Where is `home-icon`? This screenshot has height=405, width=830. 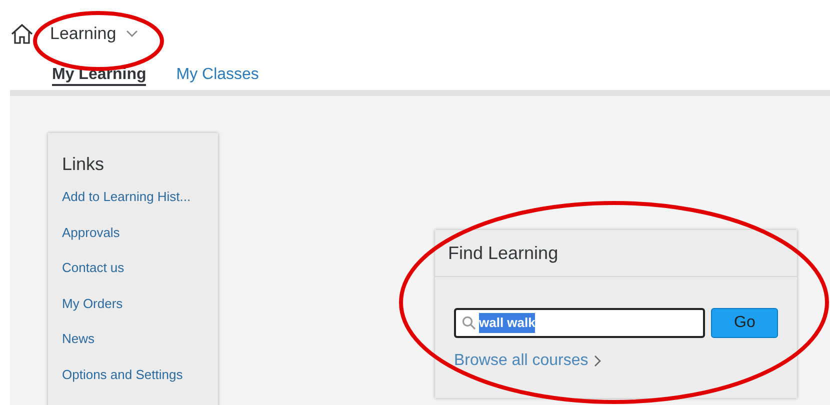 home-icon is located at coordinates (22, 34).